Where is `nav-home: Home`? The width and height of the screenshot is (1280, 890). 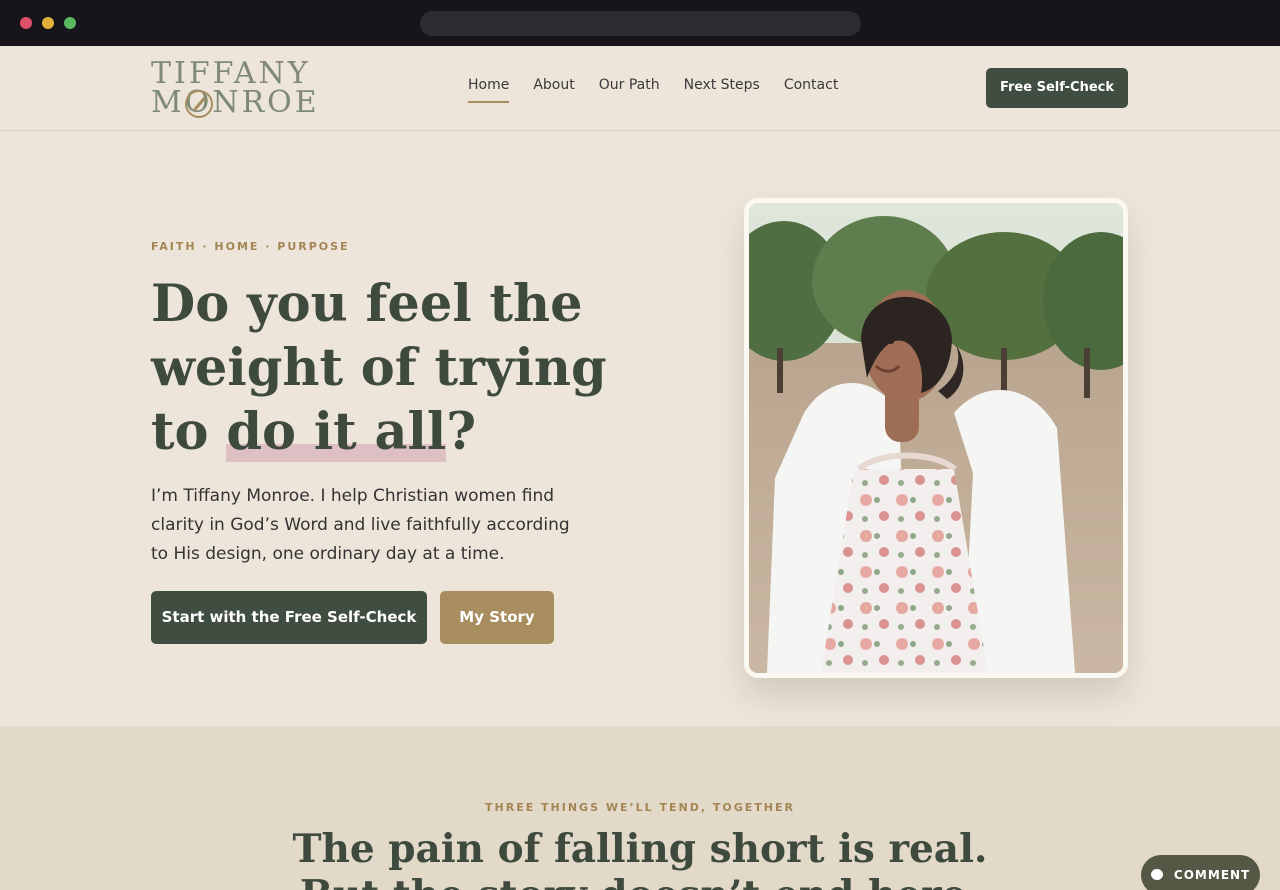 nav-home: Home is located at coordinates (489, 90).